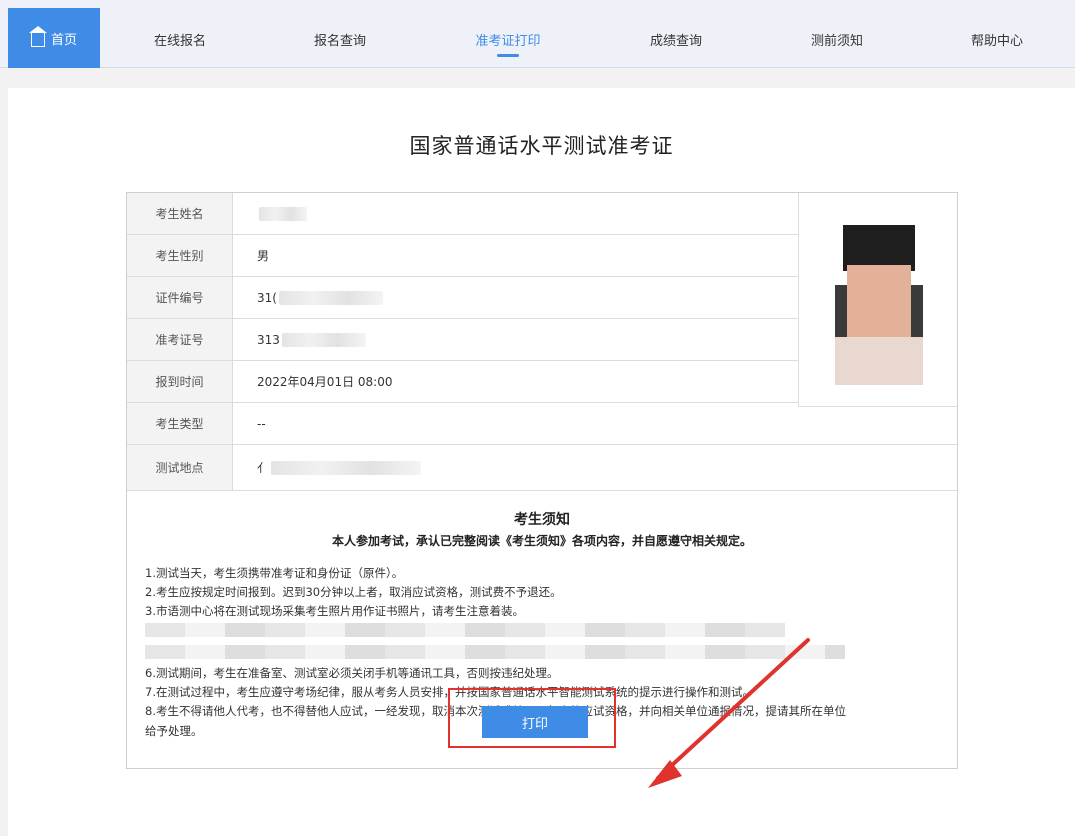 The width and height of the screenshot is (1075, 836). What do you see at coordinates (180, 423) in the screenshot?
I see `field-label: 考生类型` at bounding box center [180, 423].